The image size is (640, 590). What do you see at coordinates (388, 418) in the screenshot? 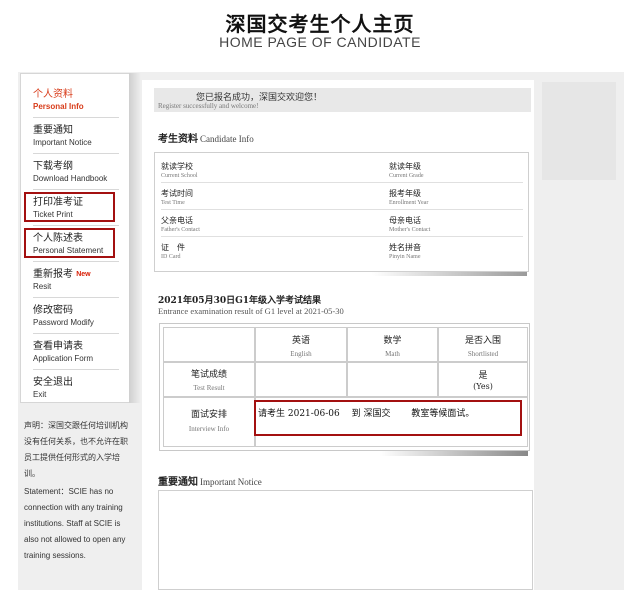
I see `highlight-interview-info` at bounding box center [388, 418].